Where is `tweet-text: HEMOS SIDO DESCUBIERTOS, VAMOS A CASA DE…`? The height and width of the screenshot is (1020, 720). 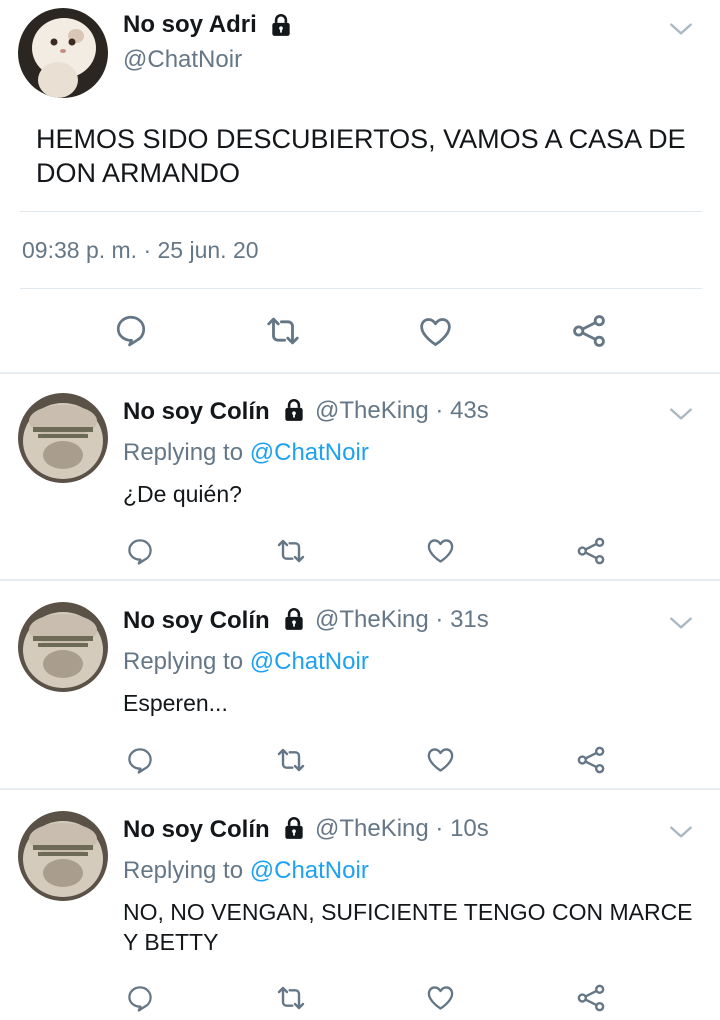 tweet-text: HEMOS SIDO DESCUBIERTOS, VAMOS A CASA DE… is located at coordinates (361, 156).